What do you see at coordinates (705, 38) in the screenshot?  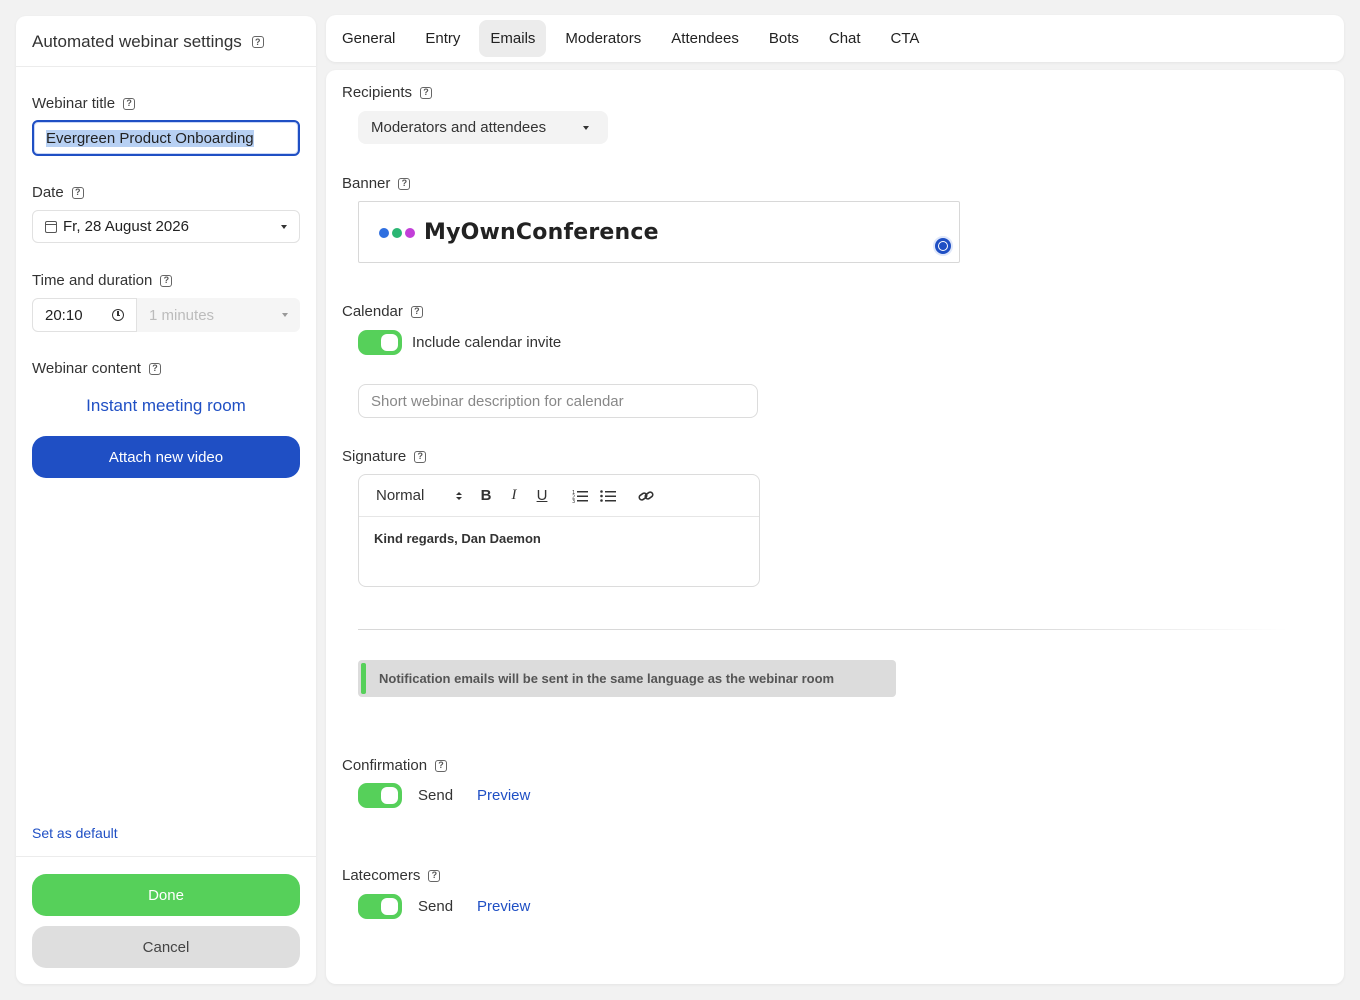 I see `tab-attendees: Attendees` at bounding box center [705, 38].